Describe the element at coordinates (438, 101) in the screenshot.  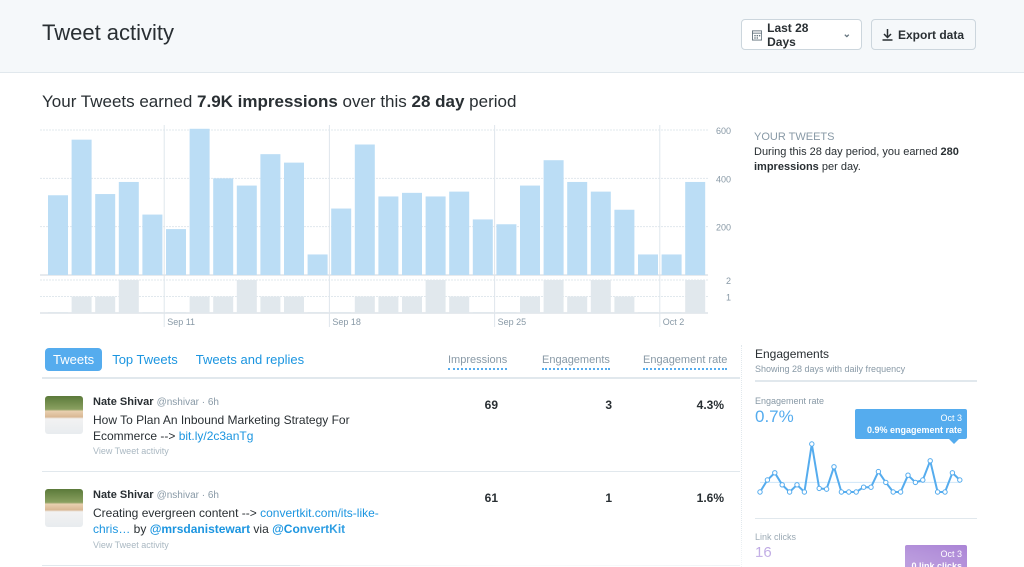
I see `headline-period: 28 day` at that location.